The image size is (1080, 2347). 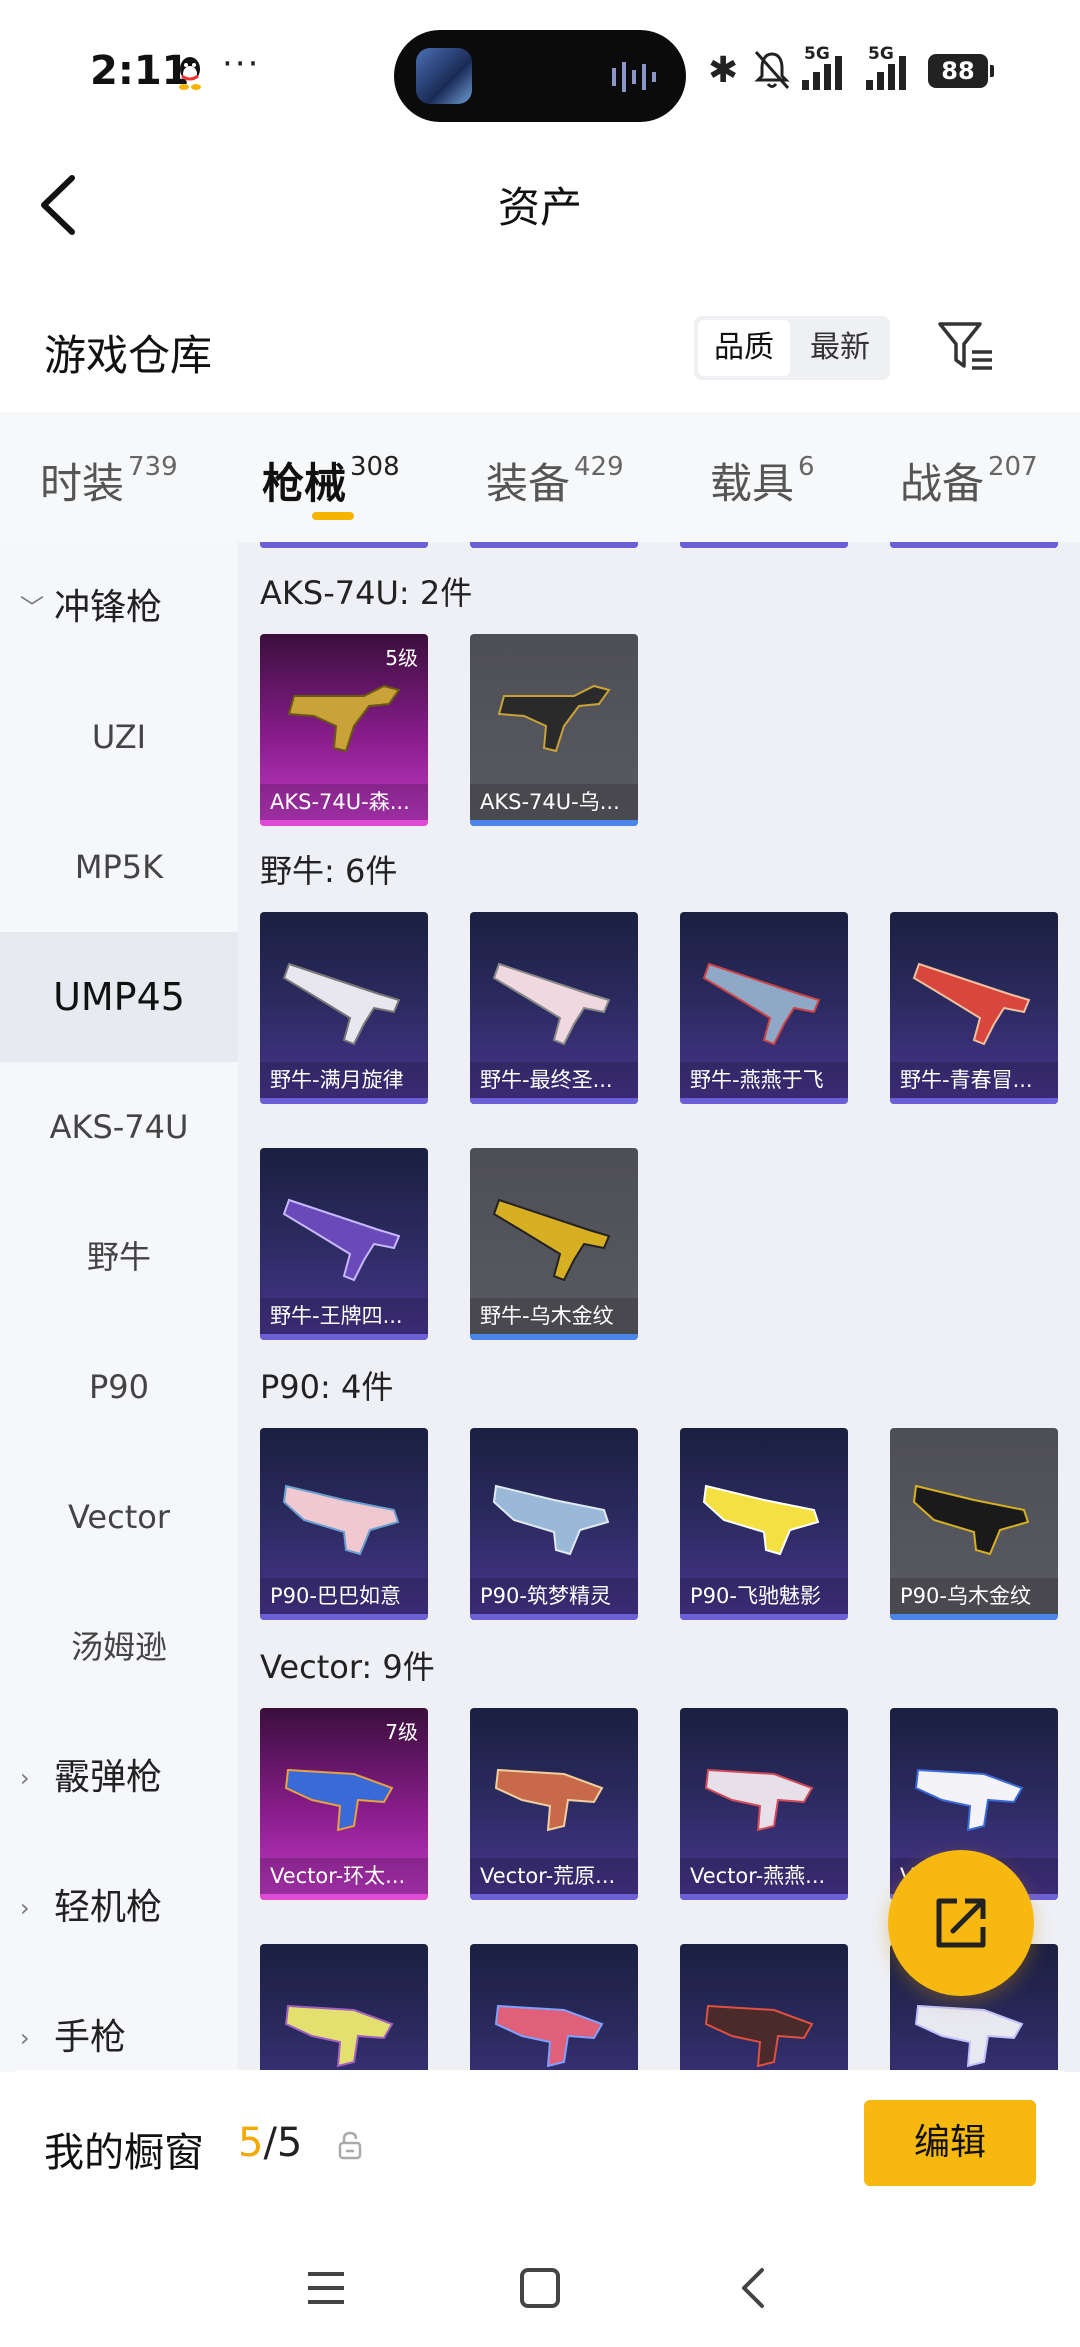 I want to click on external-link-icon, so click(x=961, y=1923).